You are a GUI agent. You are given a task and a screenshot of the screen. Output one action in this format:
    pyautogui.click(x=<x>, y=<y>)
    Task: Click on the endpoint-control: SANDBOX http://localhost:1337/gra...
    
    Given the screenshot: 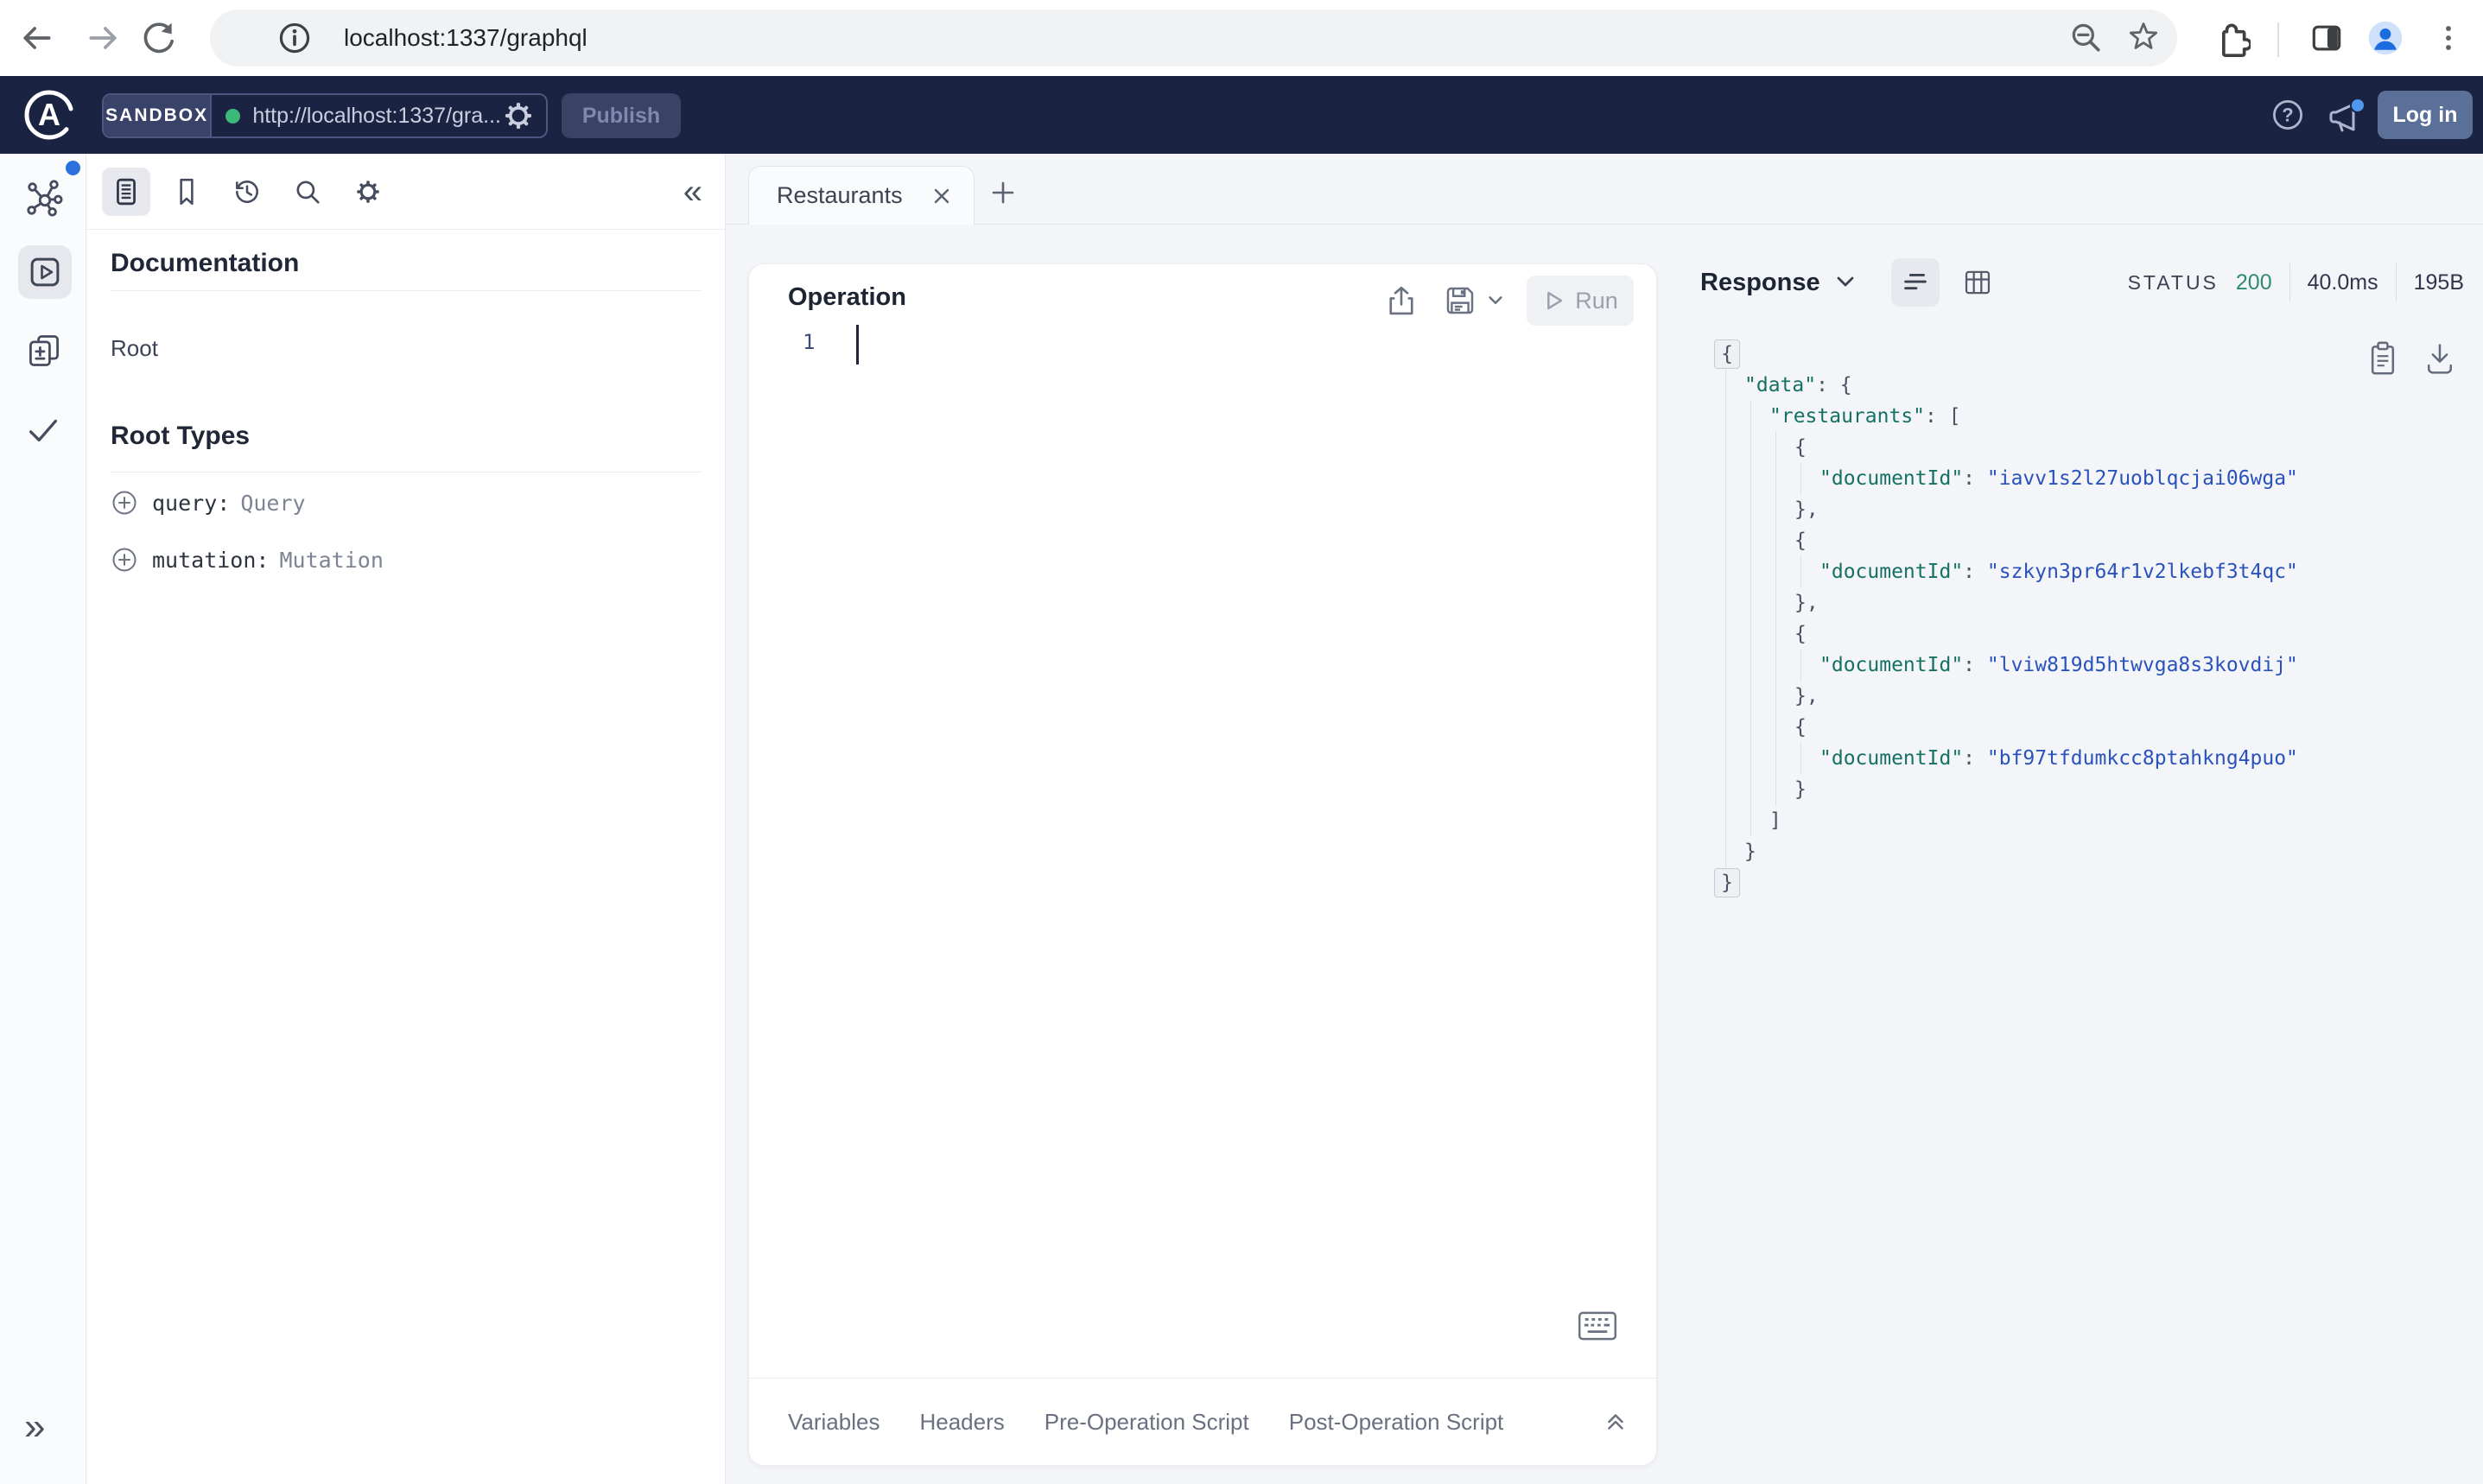 What is the action you would take?
    pyautogui.click(x=325, y=115)
    